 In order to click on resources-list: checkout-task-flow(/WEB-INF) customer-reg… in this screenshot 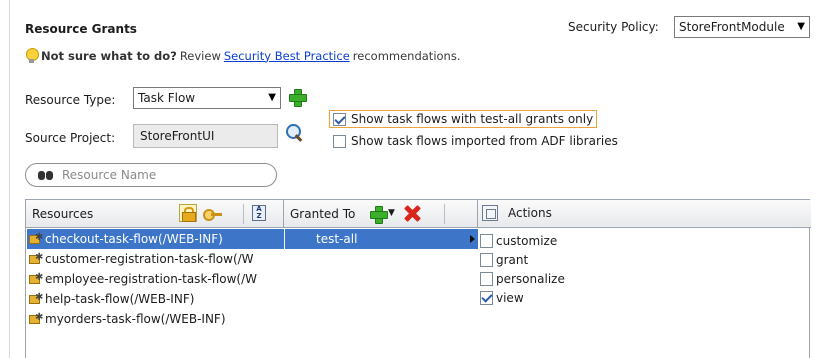, I will do `click(155, 279)`.